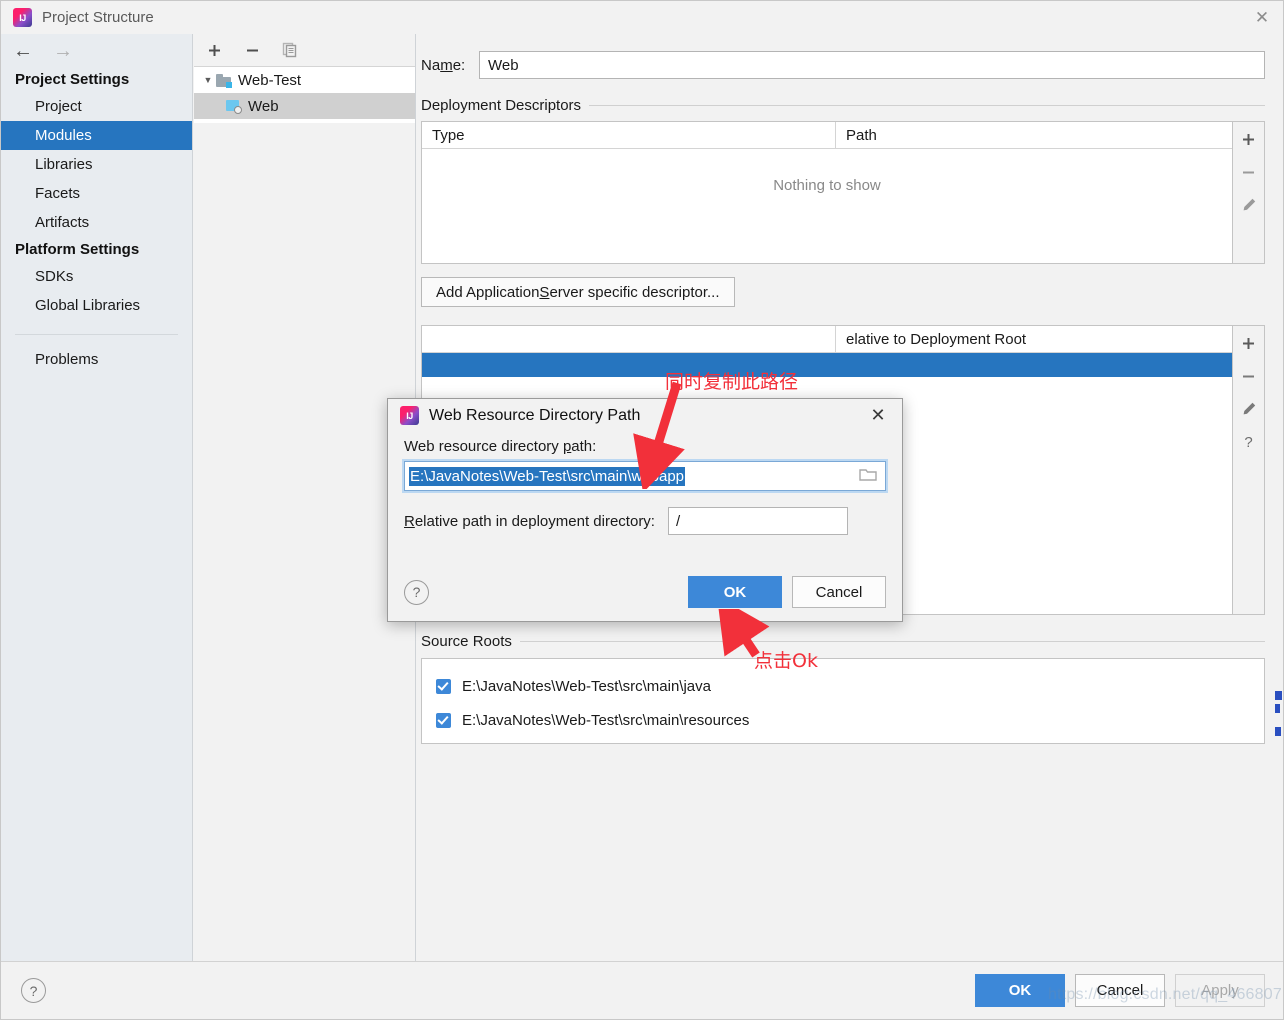  I want to click on table-header: Type Path, so click(827, 135).